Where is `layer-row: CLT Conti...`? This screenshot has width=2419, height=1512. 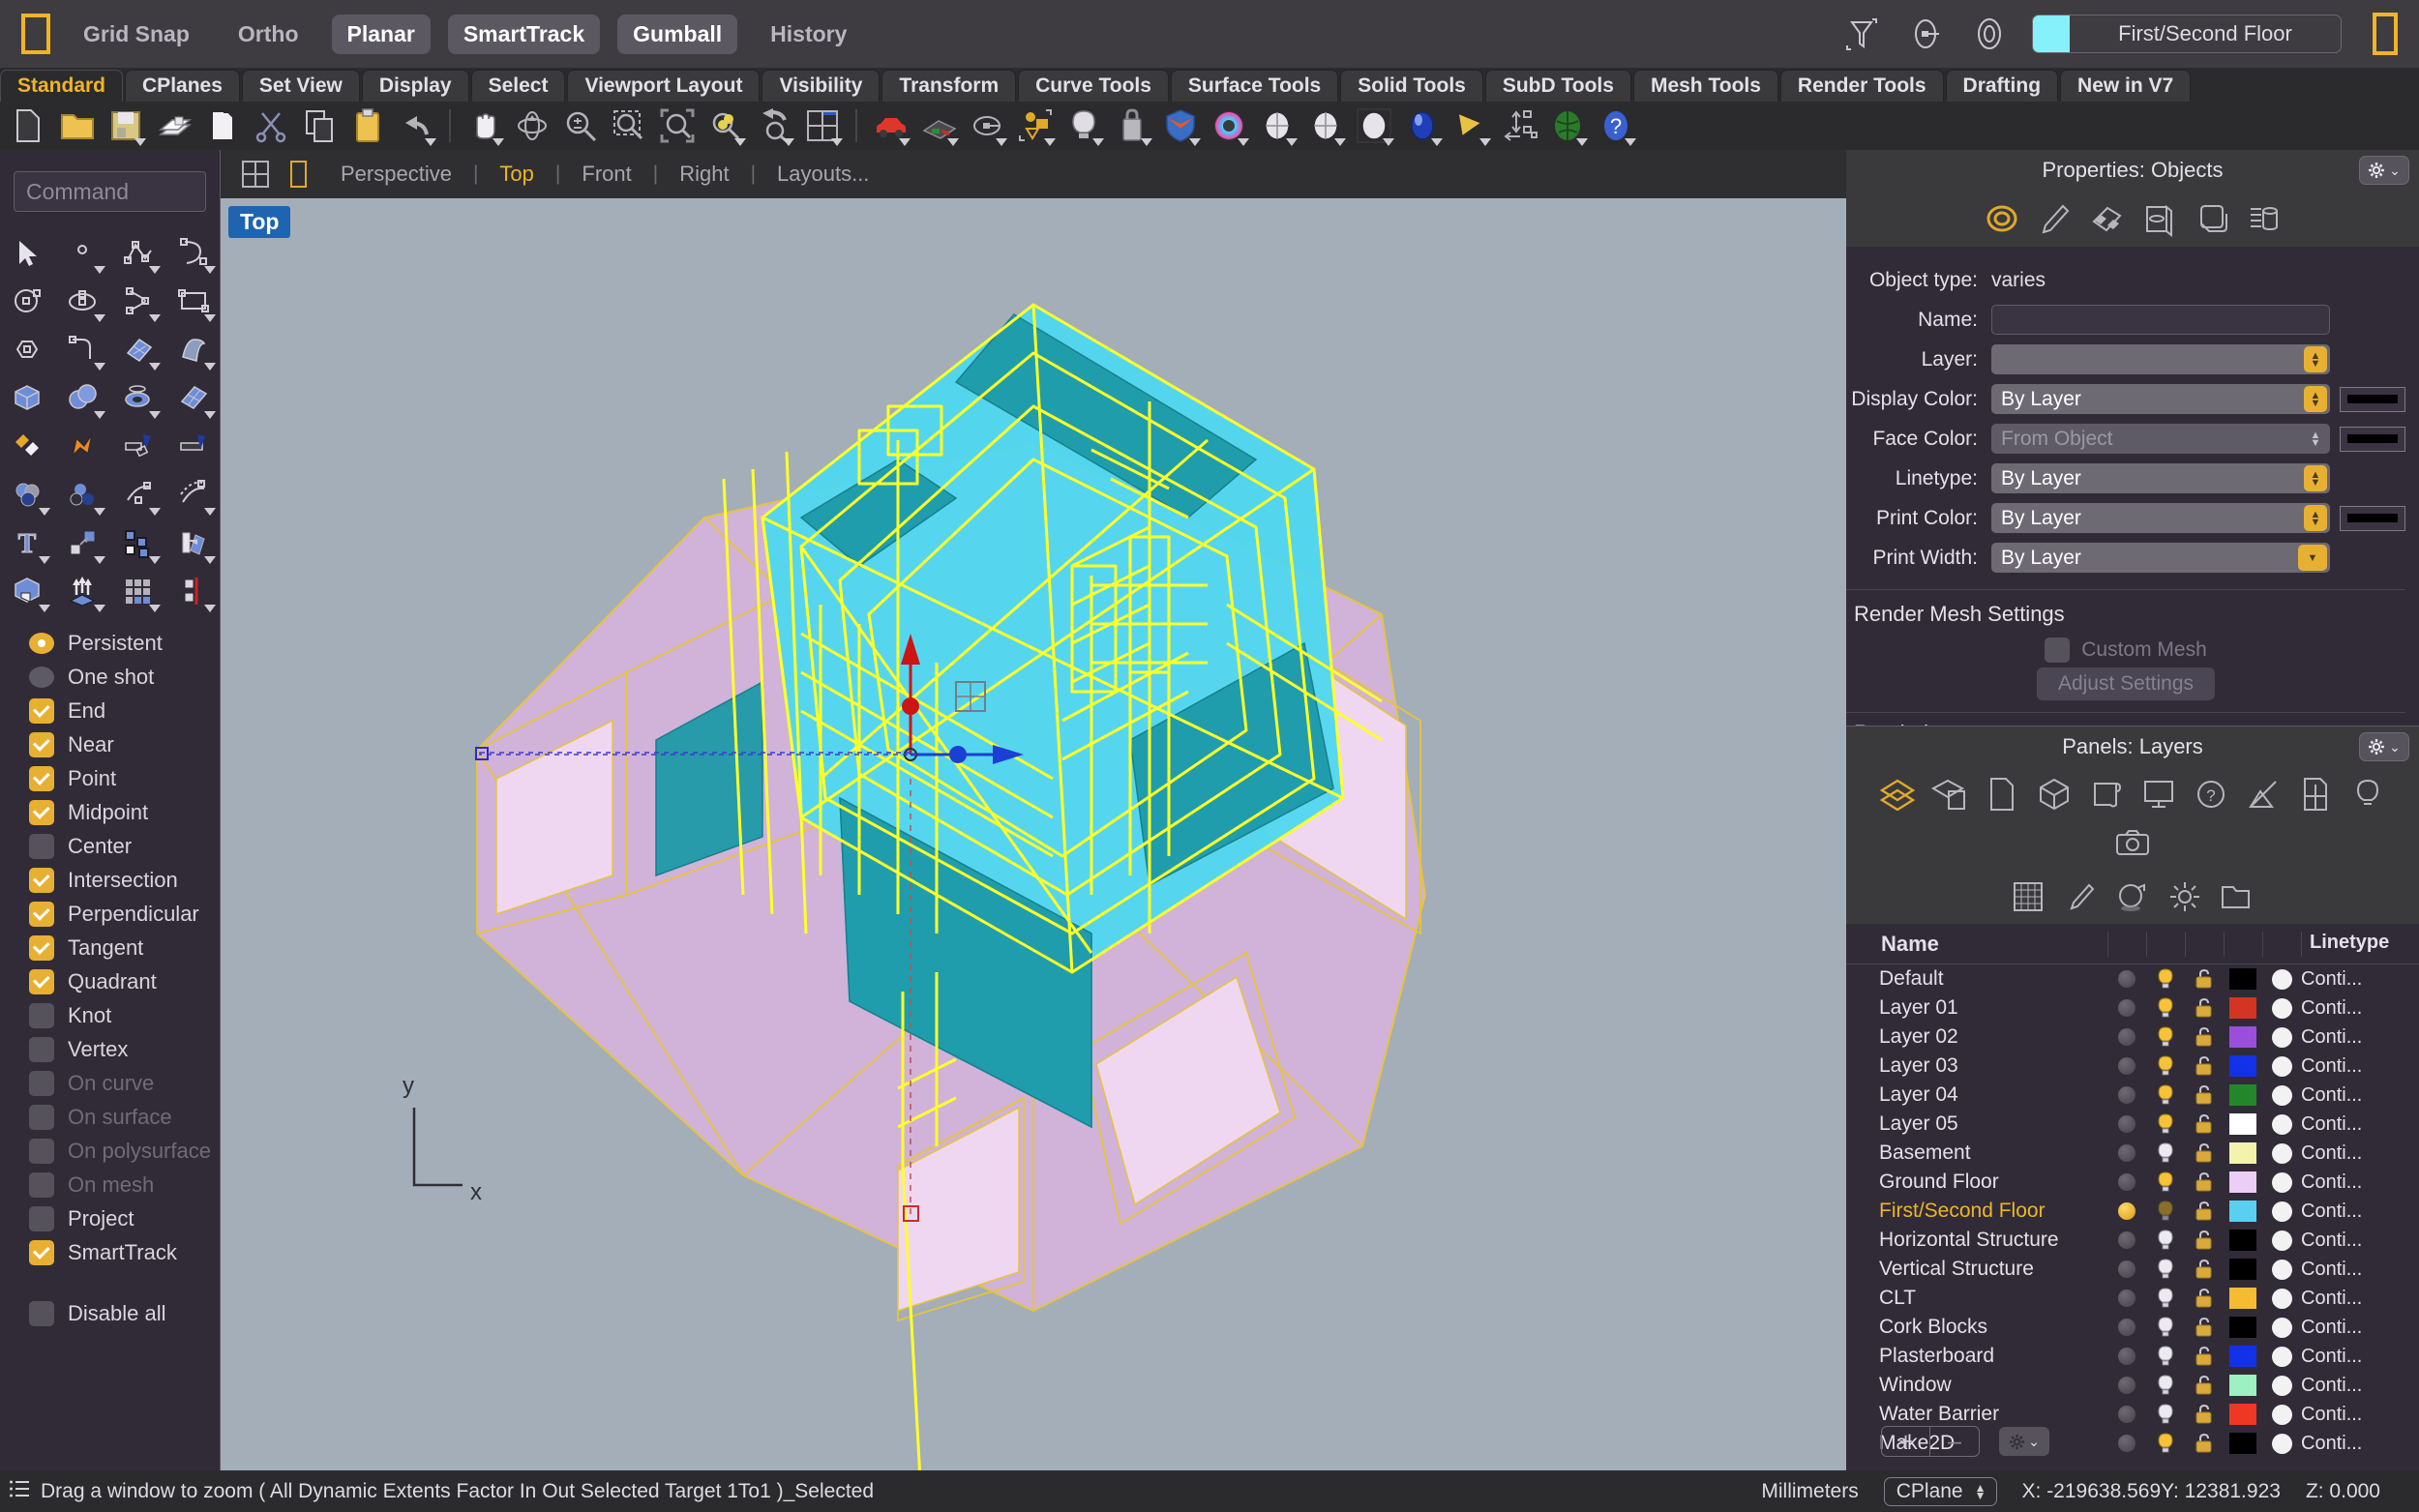 layer-row: CLT Conti... is located at coordinates (2132, 1299).